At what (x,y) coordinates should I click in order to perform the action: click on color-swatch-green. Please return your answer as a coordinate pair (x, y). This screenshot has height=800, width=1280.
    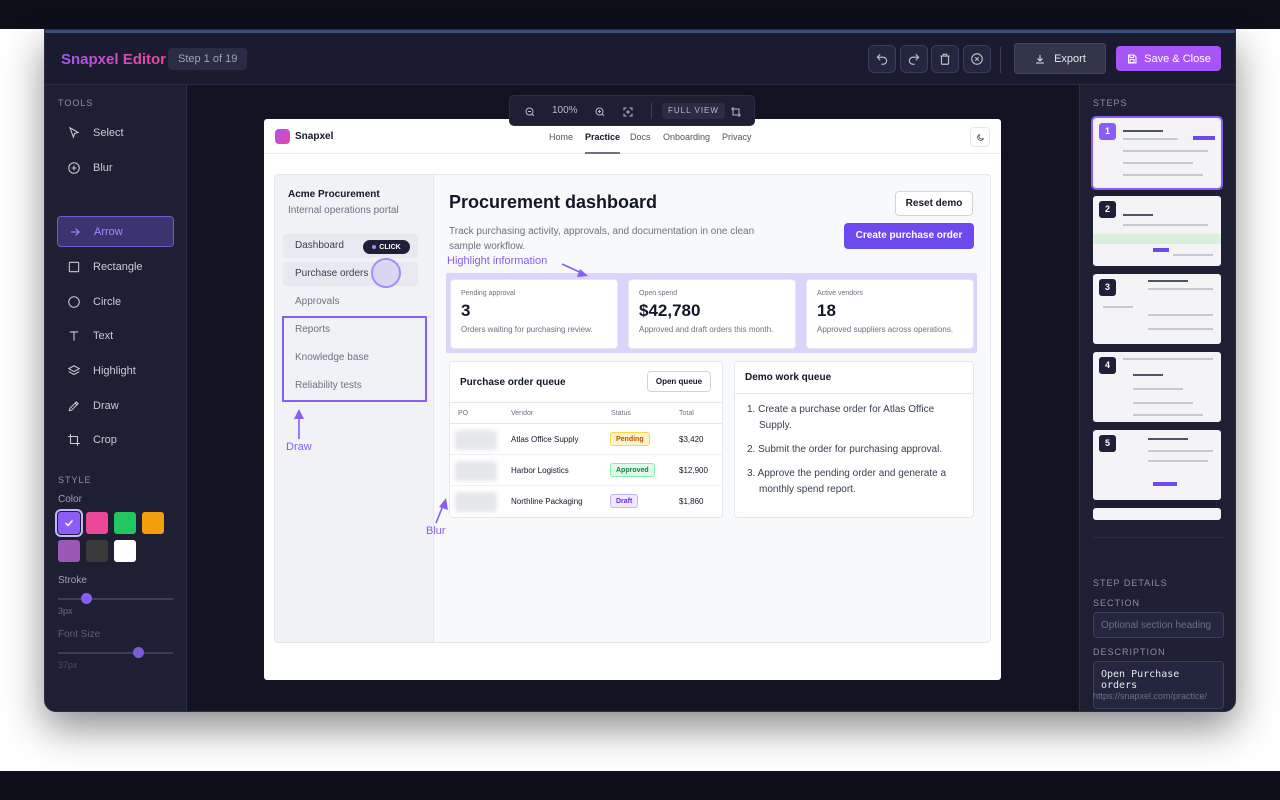
    Looking at the image, I should click on (125, 523).